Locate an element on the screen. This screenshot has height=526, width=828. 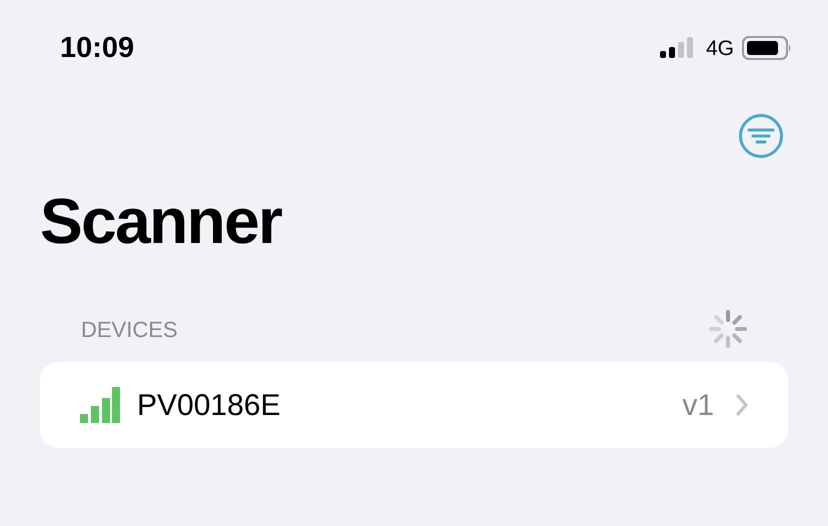
page-title: Scanner is located at coordinates (161, 221).